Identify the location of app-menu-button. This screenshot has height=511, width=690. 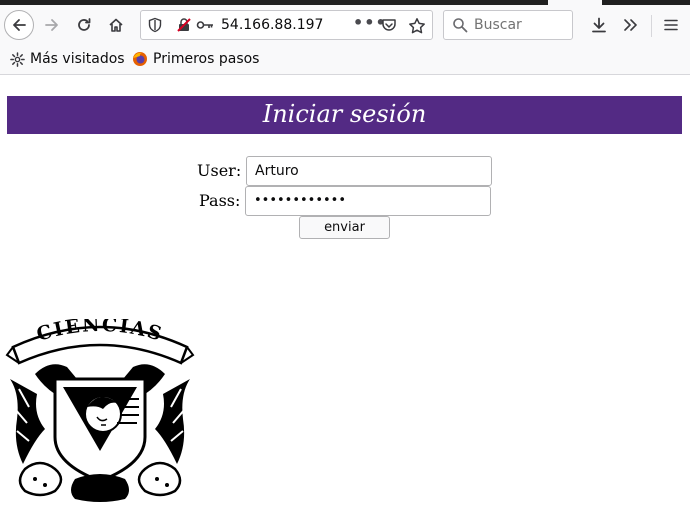
(671, 25).